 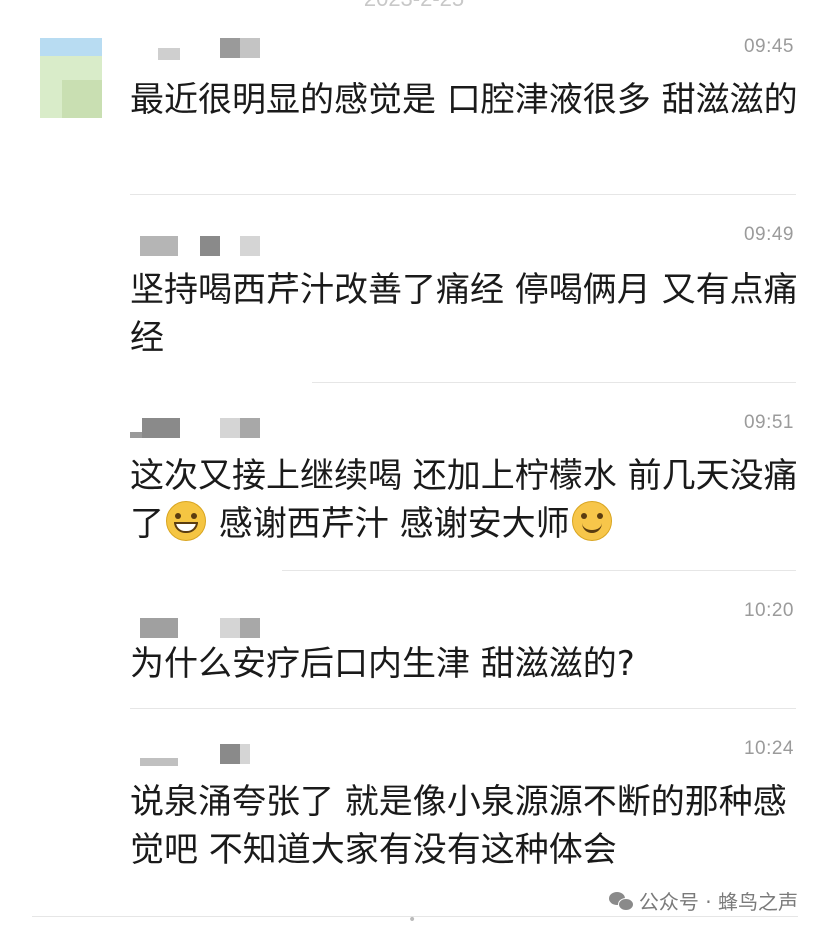 I want to click on comment-time: 10:24, so click(x=768, y=748).